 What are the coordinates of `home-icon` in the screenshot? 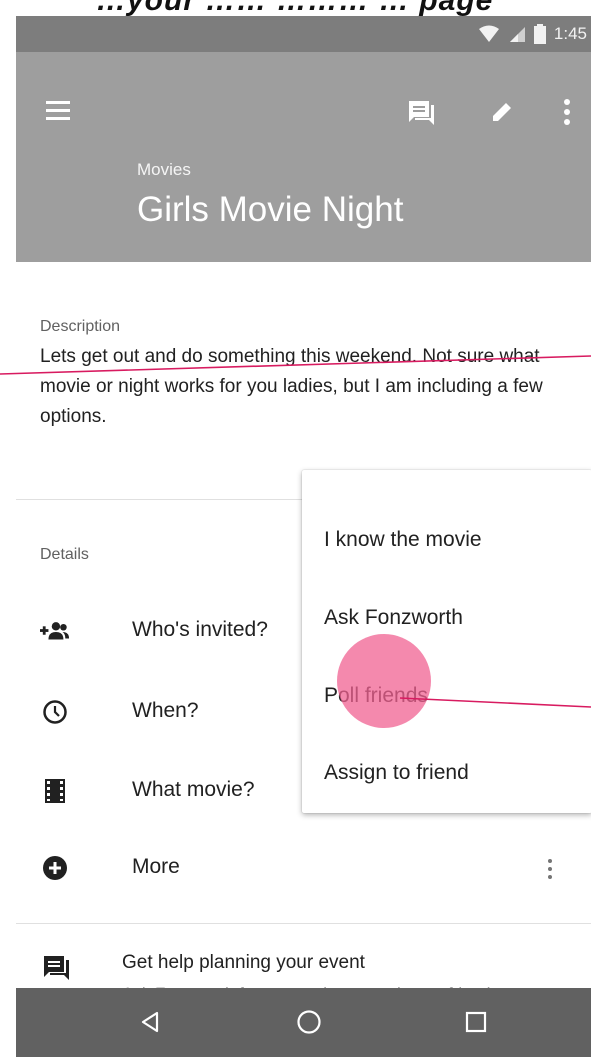 It's located at (309, 1022).